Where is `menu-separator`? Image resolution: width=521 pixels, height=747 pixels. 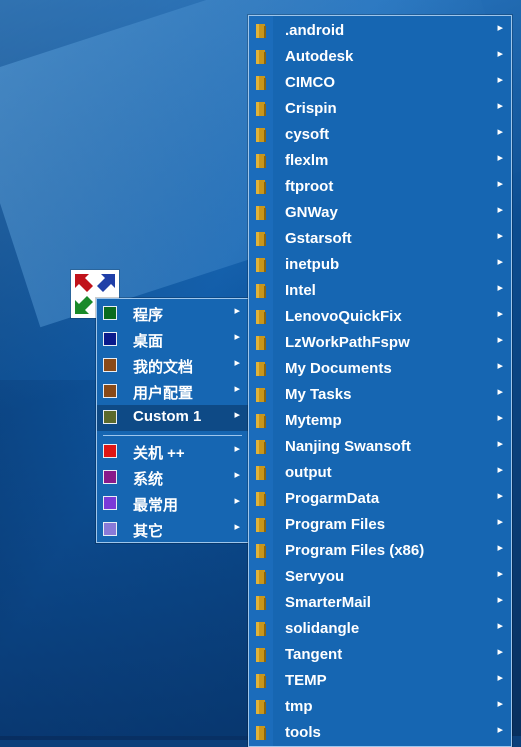
menu-separator is located at coordinates (172, 435).